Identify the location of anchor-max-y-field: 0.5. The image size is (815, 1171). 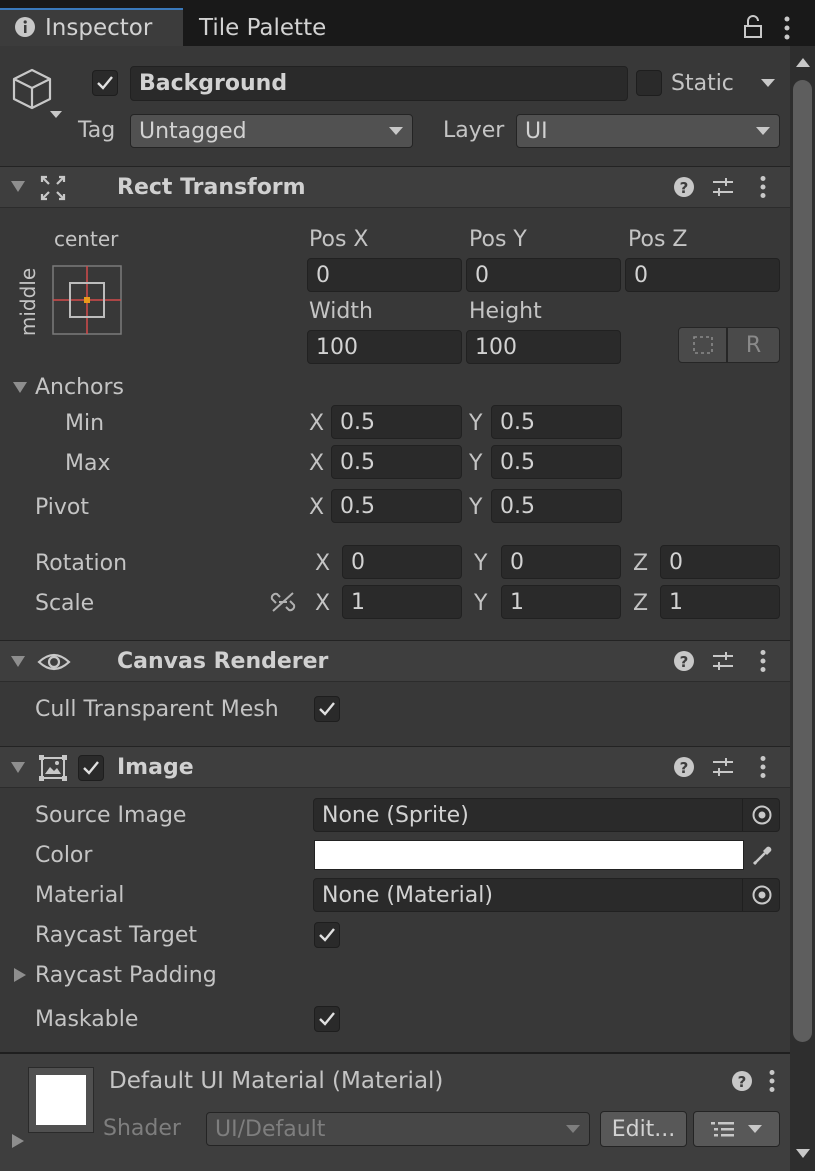
(556, 462).